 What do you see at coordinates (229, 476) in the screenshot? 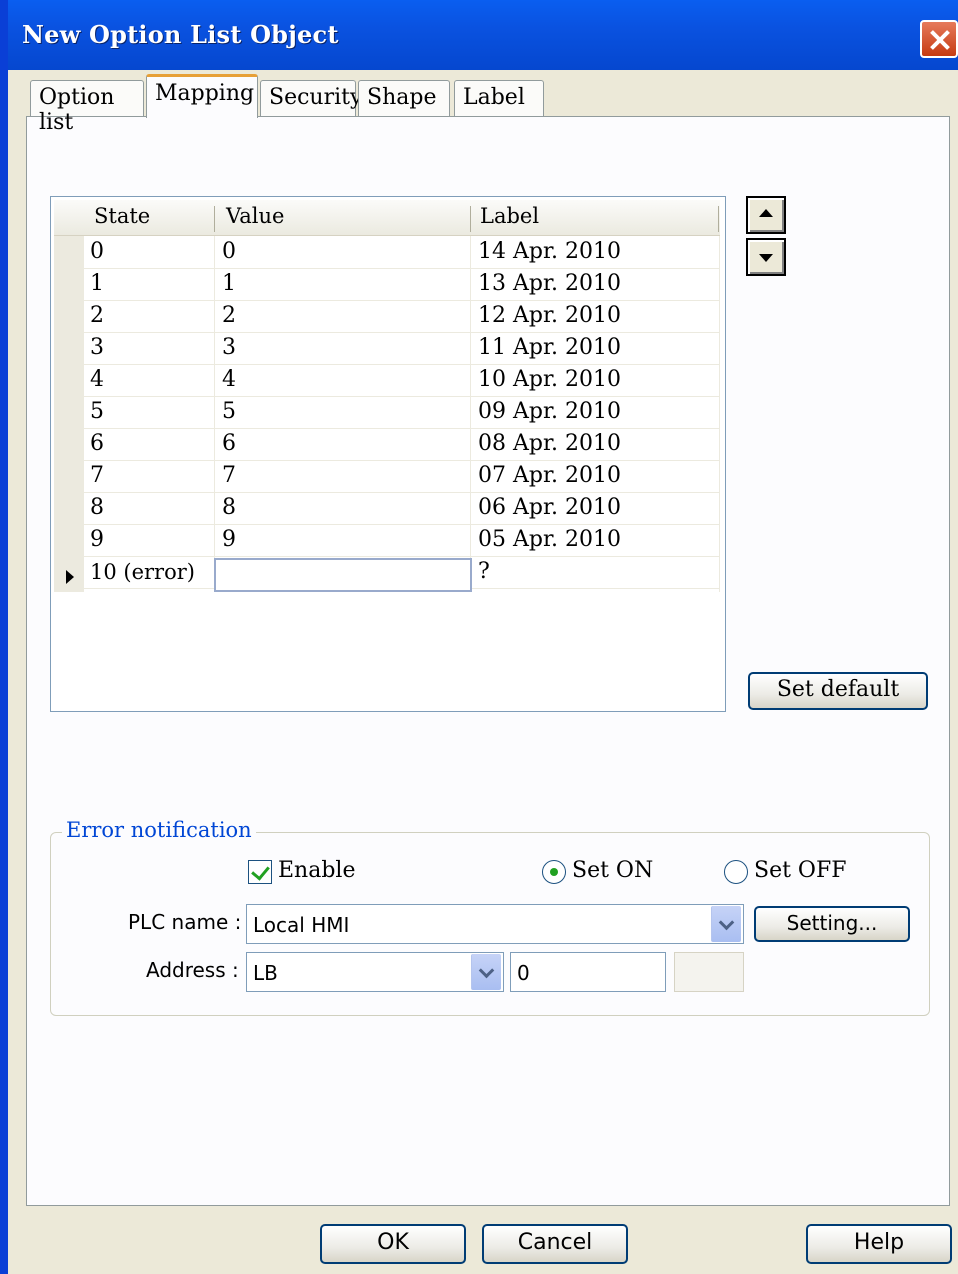
I see `cell-value: 7` at bounding box center [229, 476].